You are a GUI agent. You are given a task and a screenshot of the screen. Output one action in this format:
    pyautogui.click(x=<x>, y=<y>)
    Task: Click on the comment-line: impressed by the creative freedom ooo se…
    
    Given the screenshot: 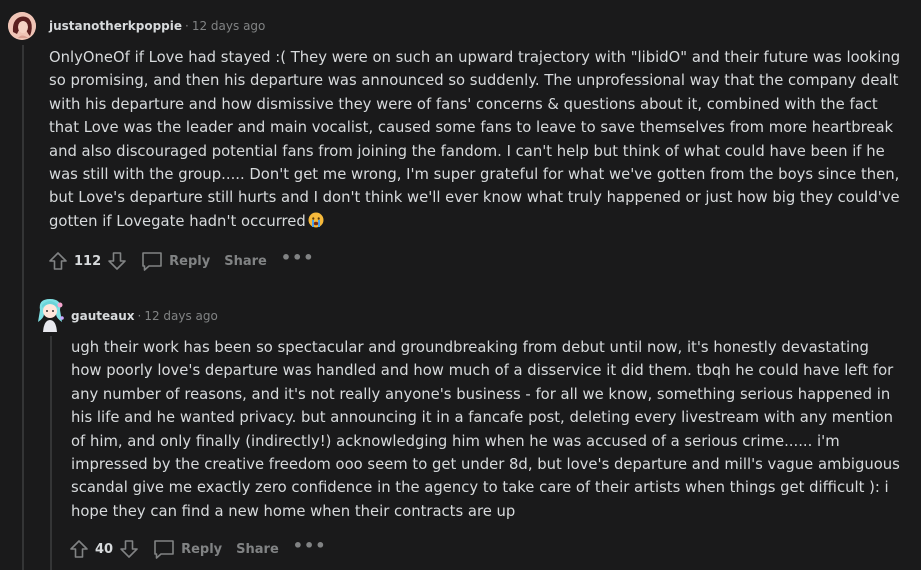 What is the action you would take?
    pyautogui.click(x=485, y=465)
    